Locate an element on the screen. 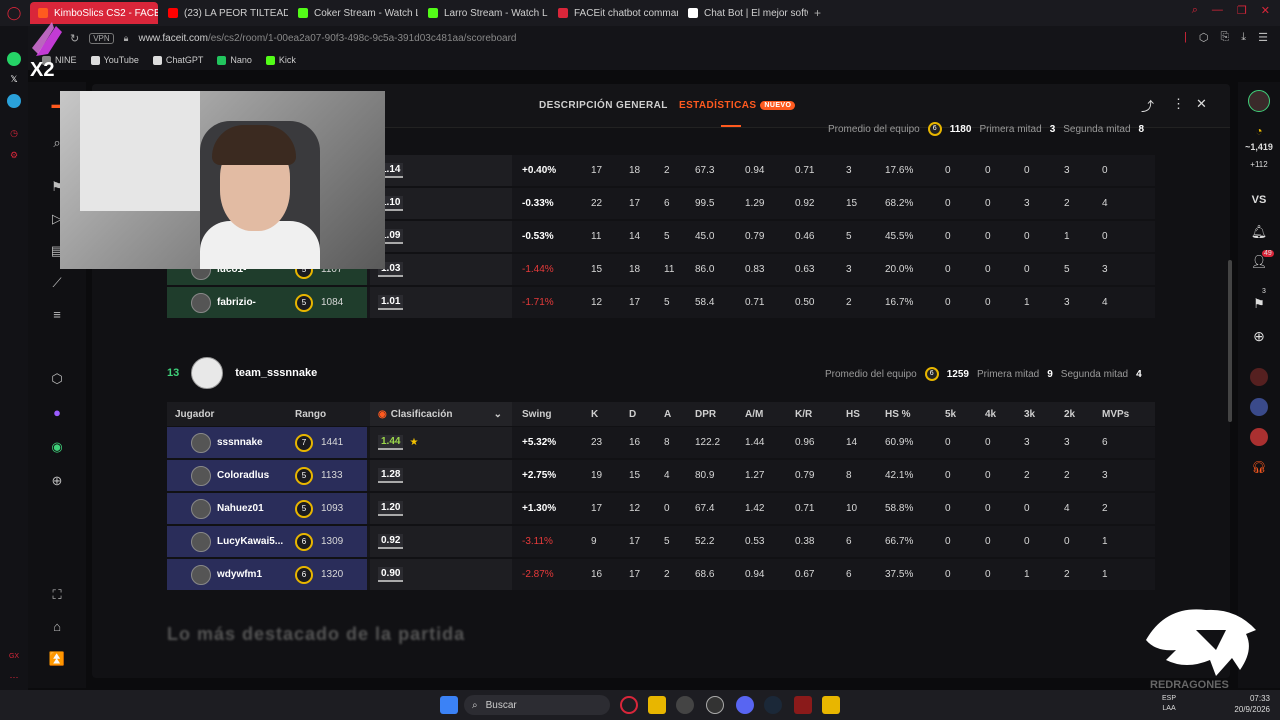 This screenshot has height=720, width=1280. rank-up-icon: ⏫ is located at coordinates (57, 659).